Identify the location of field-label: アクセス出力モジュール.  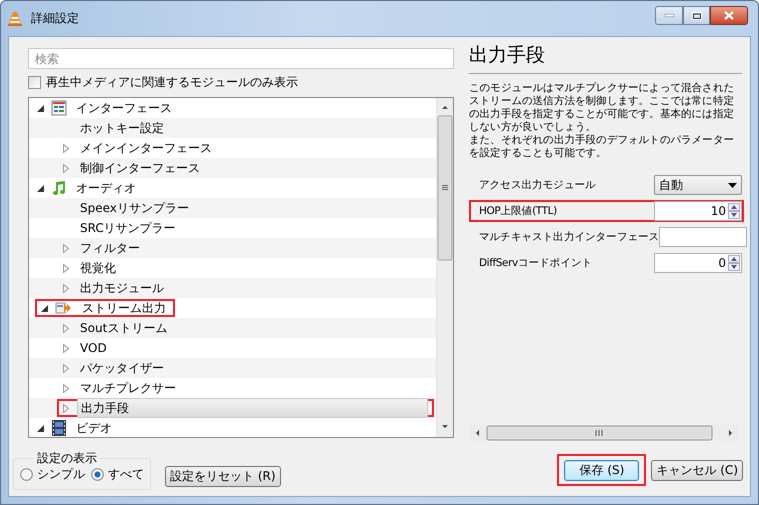
(537, 185).